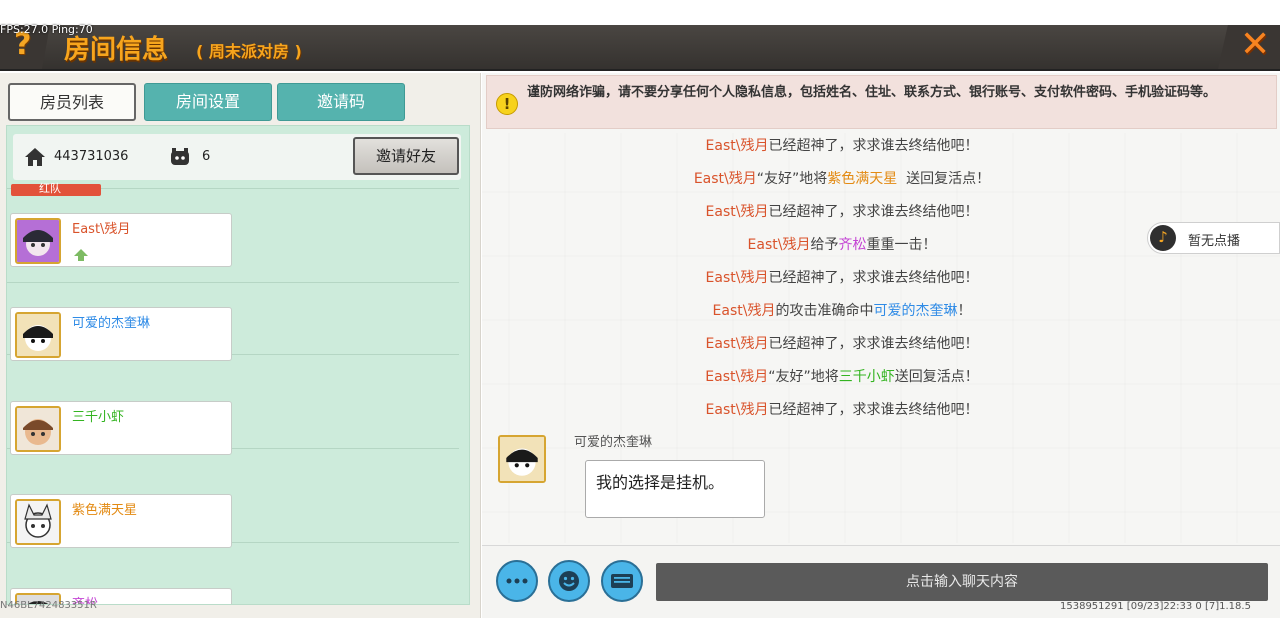  What do you see at coordinates (613, 442) in the screenshot?
I see `chat-sender-name: 可爱的杰奎琳` at bounding box center [613, 442].